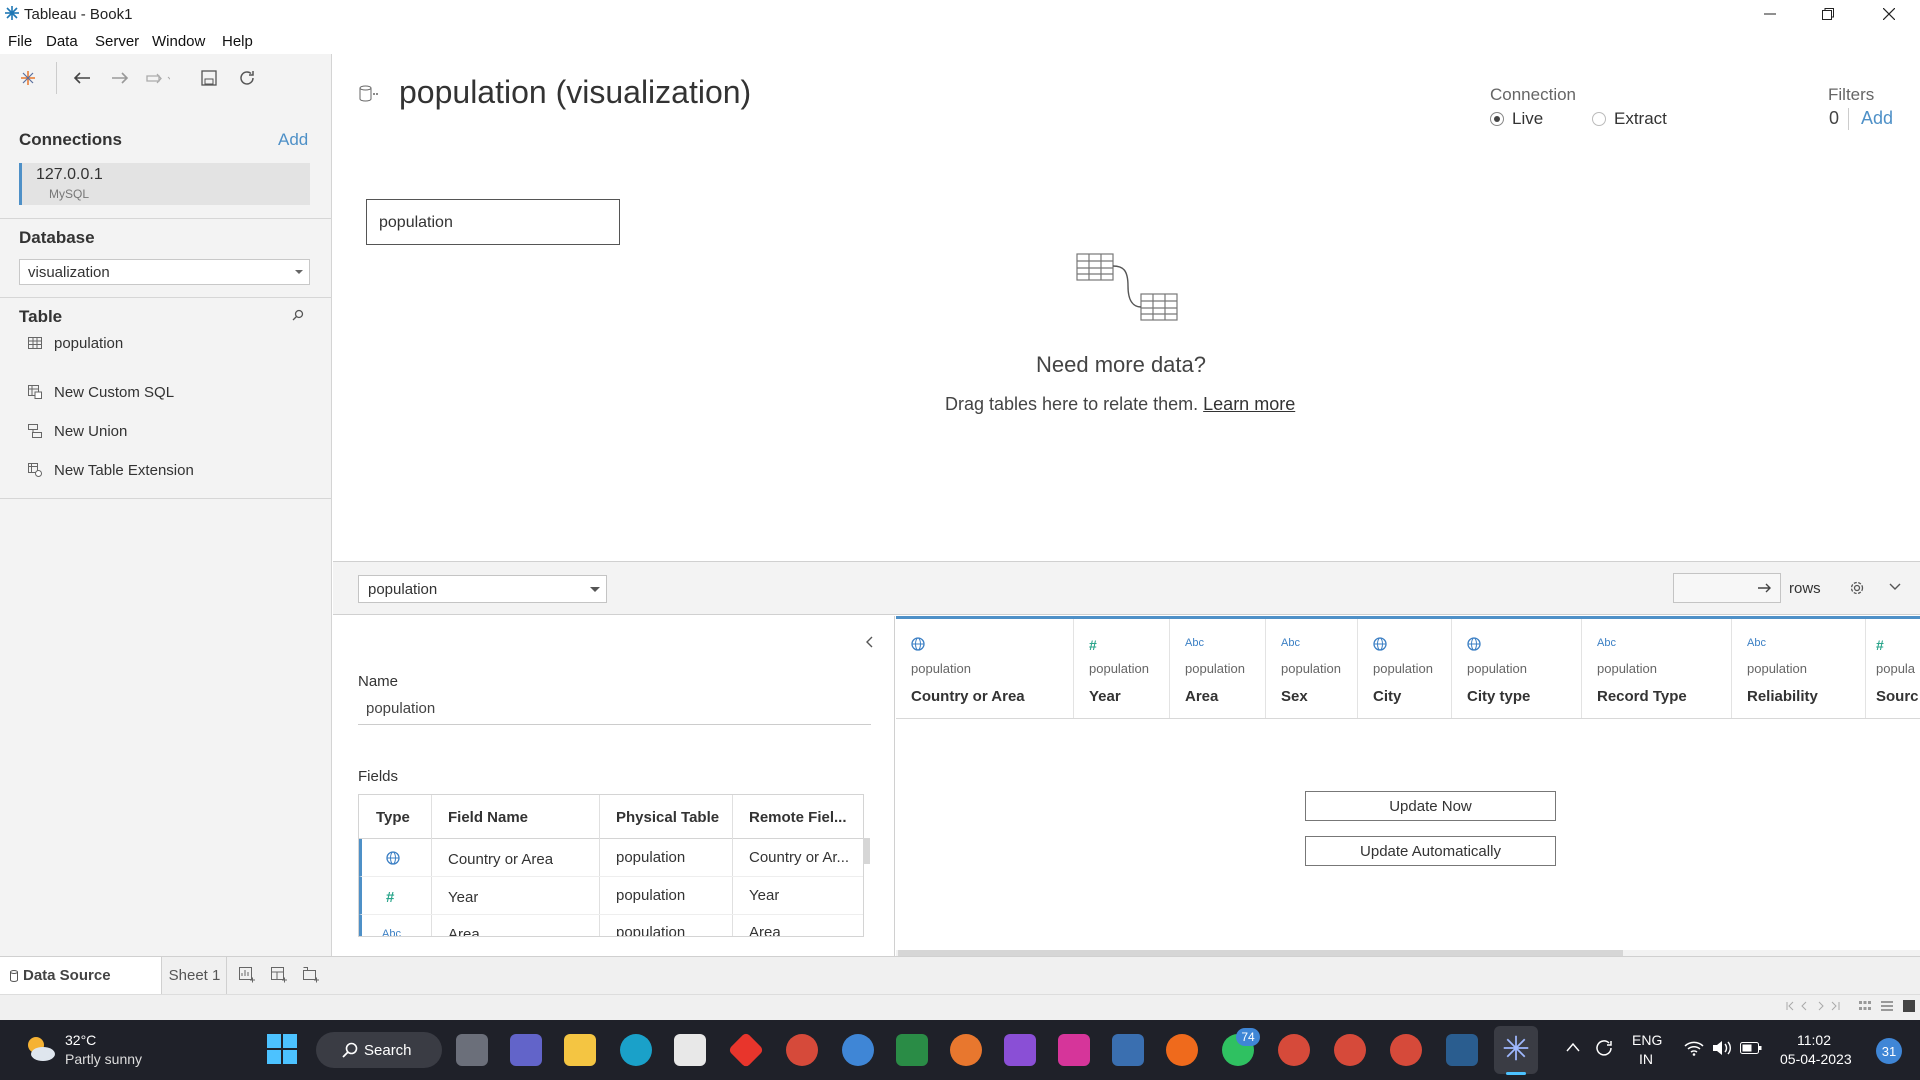 This screenshot has width=1920, height=1080. I want to click on microsoft-store-icon, so click(690, 1050).